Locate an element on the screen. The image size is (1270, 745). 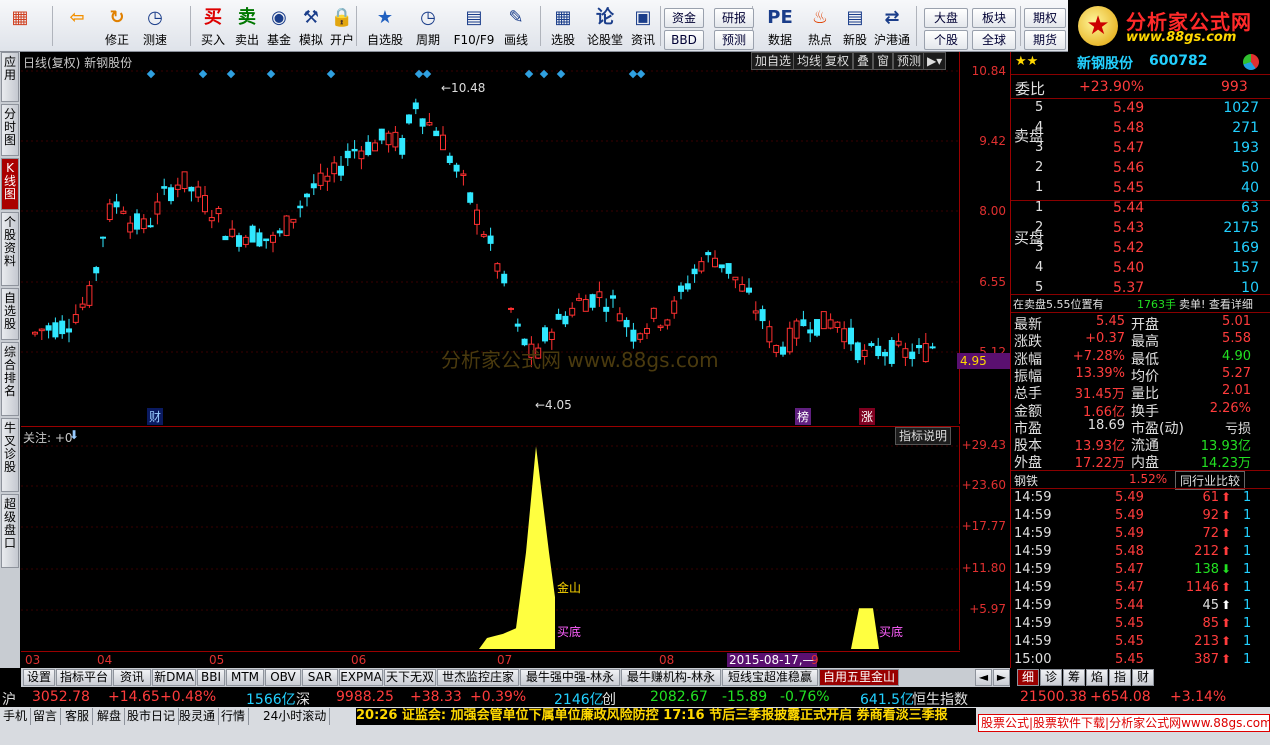
toolbar-button-9: ★ 自选股 is located at coordinates (385, 26).